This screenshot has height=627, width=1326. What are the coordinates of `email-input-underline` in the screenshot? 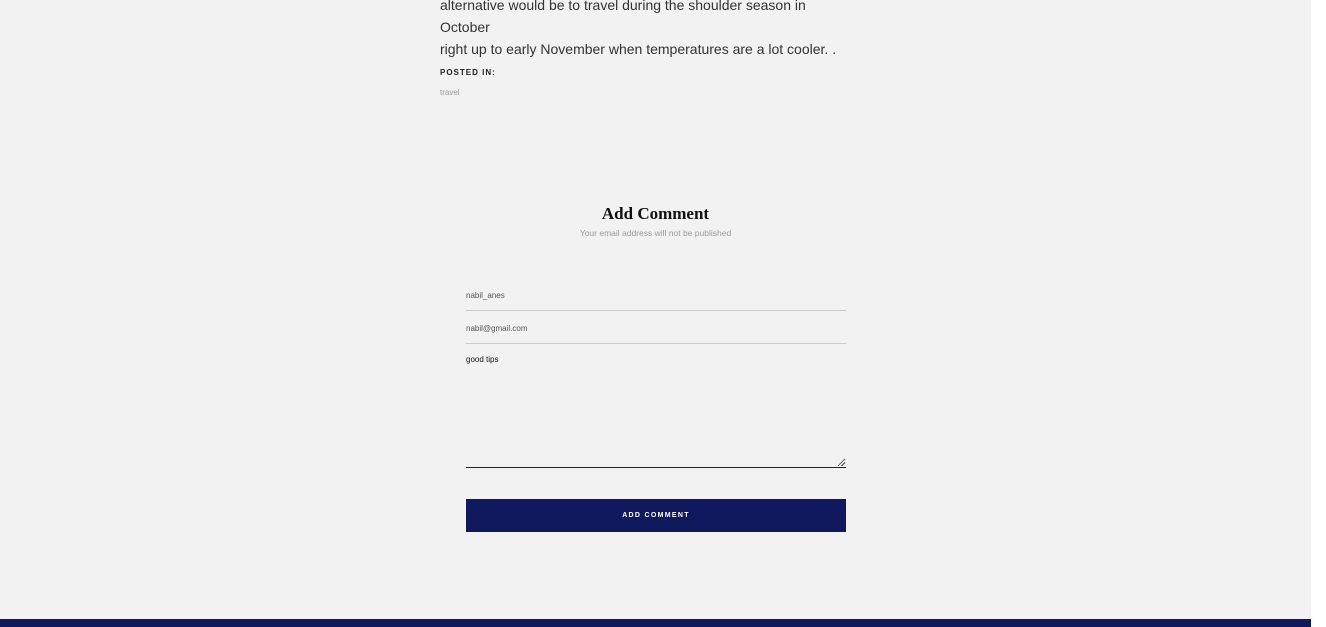 It's located at (656, 343).